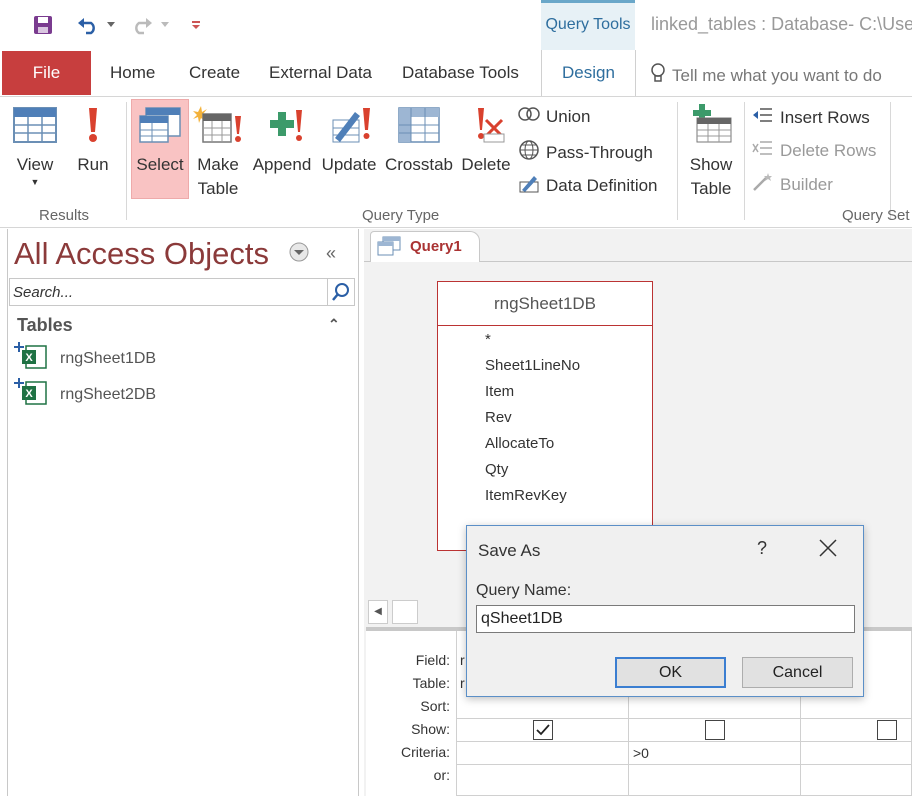 The width and height of the screenshot is (912, 796). Describe the element at coordinates (711, 188) in the screenshot. I see `show-table-label-2: Table` at that location.